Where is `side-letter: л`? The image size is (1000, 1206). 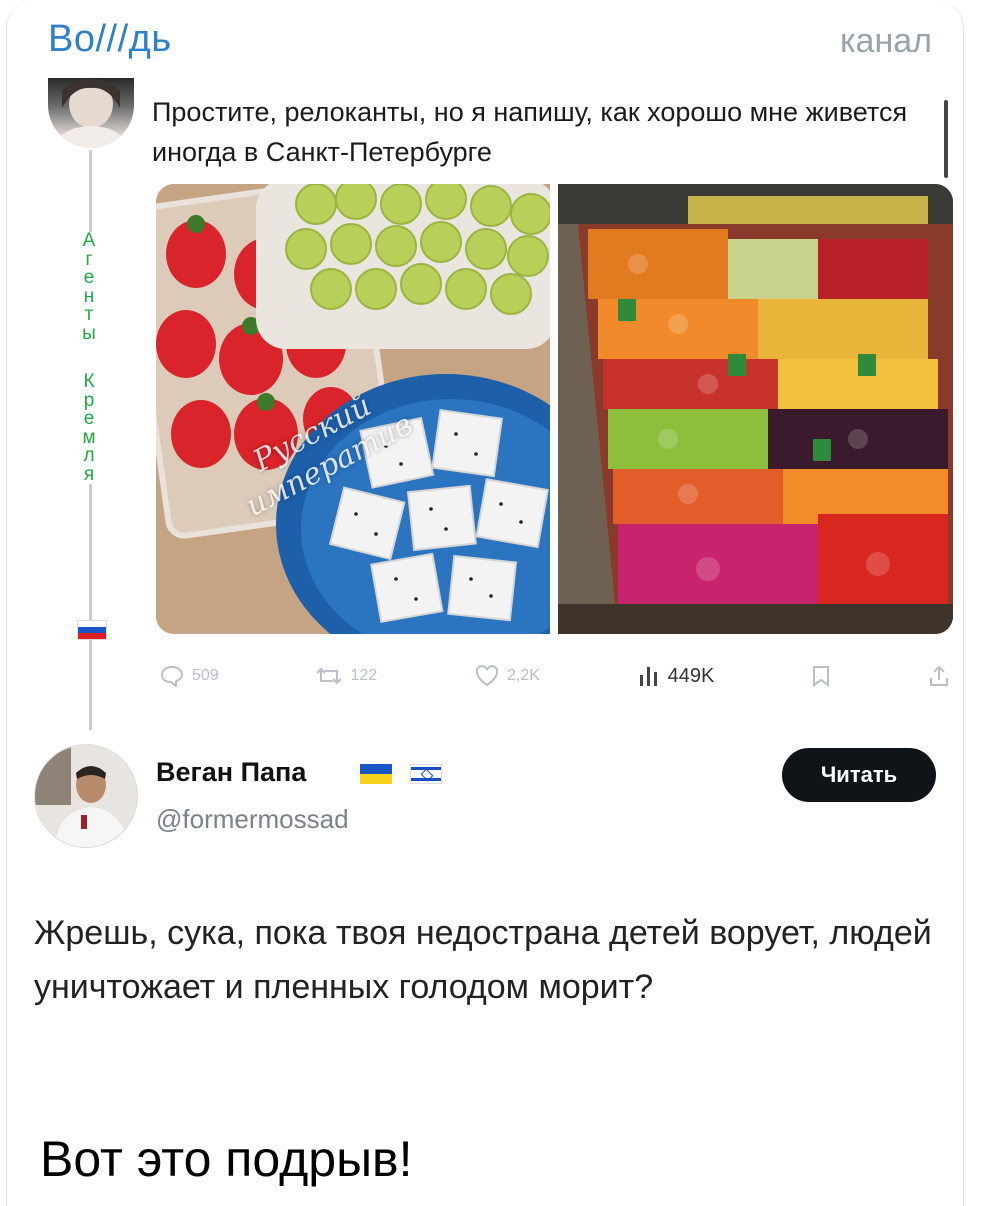 side-letter: л is located at coordinates (89, 456).